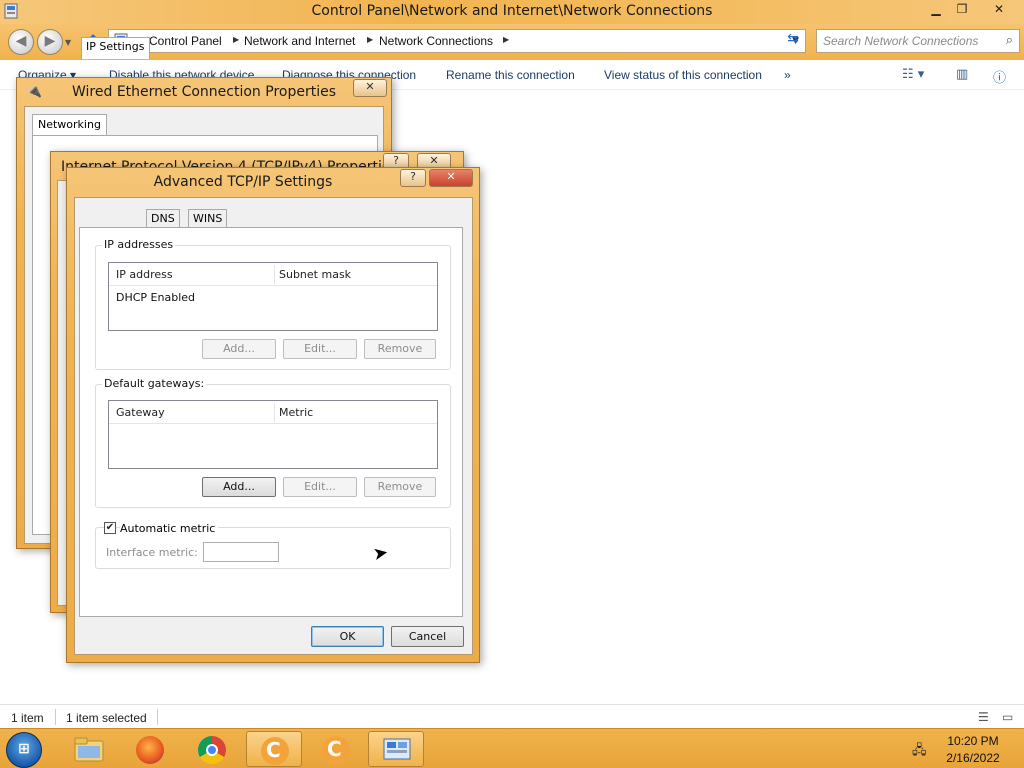  I want to click on forward-button: ▶, so click(50, 42).